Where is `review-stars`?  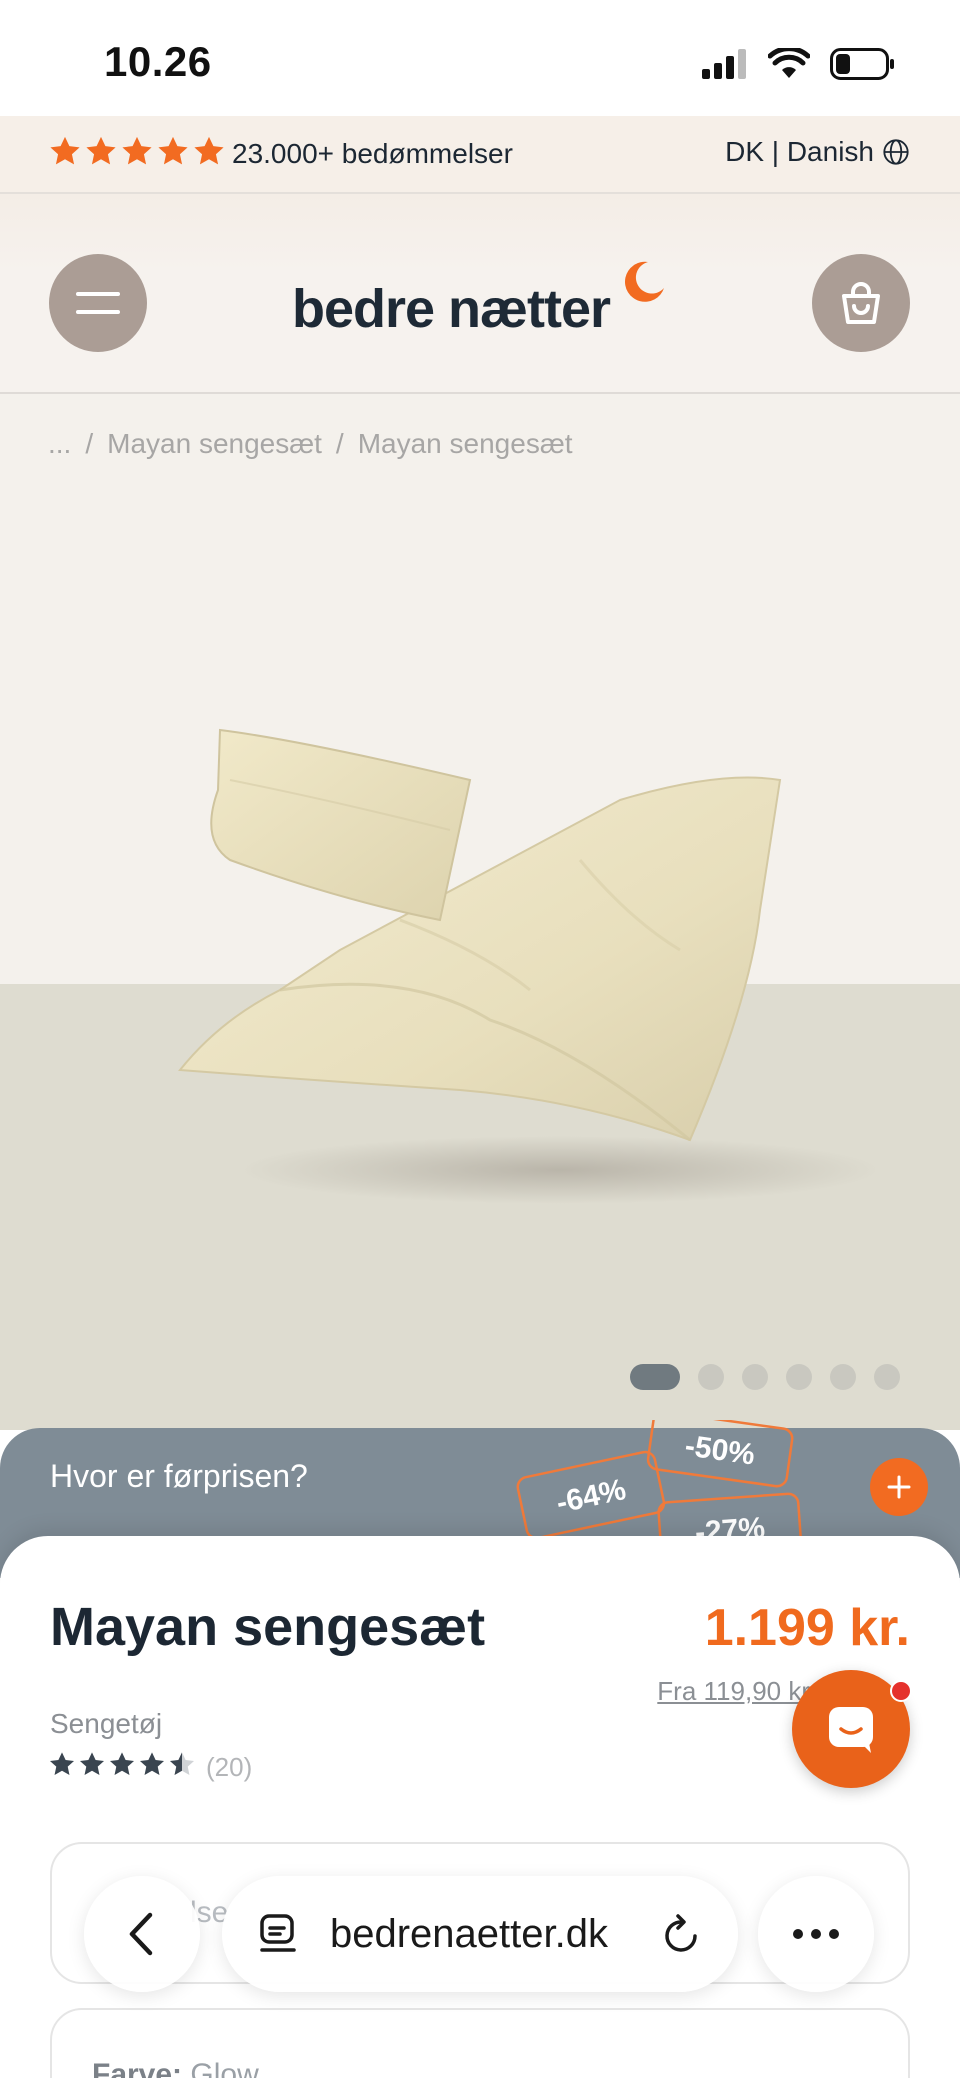
review-stars is located at coordinates (122, 1764).